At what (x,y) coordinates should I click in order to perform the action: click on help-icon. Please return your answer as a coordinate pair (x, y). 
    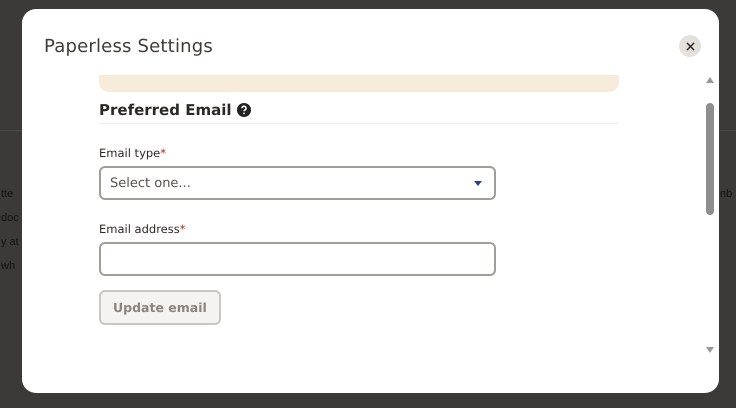
    Looking at the image, I should click on (244, 110).